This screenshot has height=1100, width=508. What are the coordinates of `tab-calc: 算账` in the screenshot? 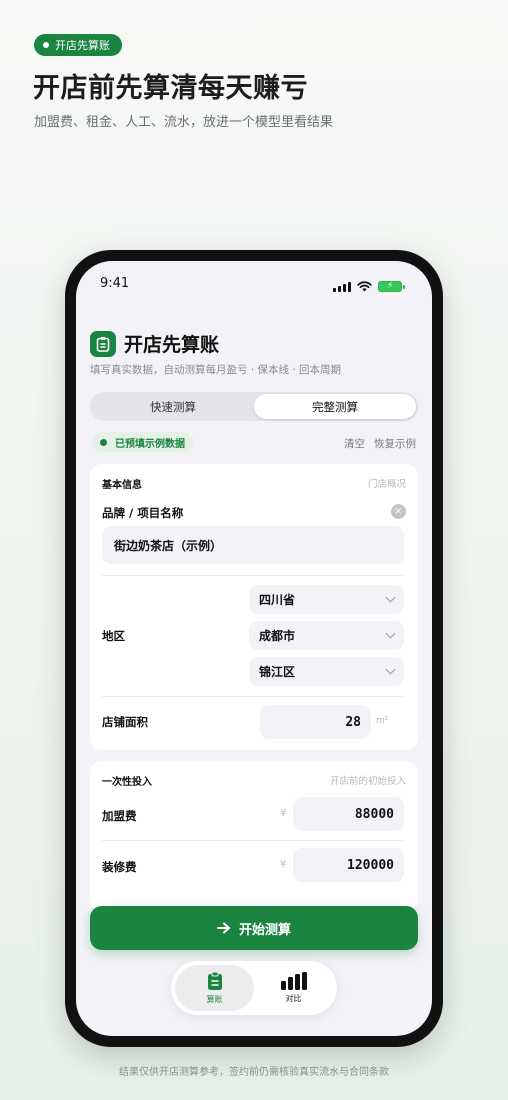 It's located at (214, 988).